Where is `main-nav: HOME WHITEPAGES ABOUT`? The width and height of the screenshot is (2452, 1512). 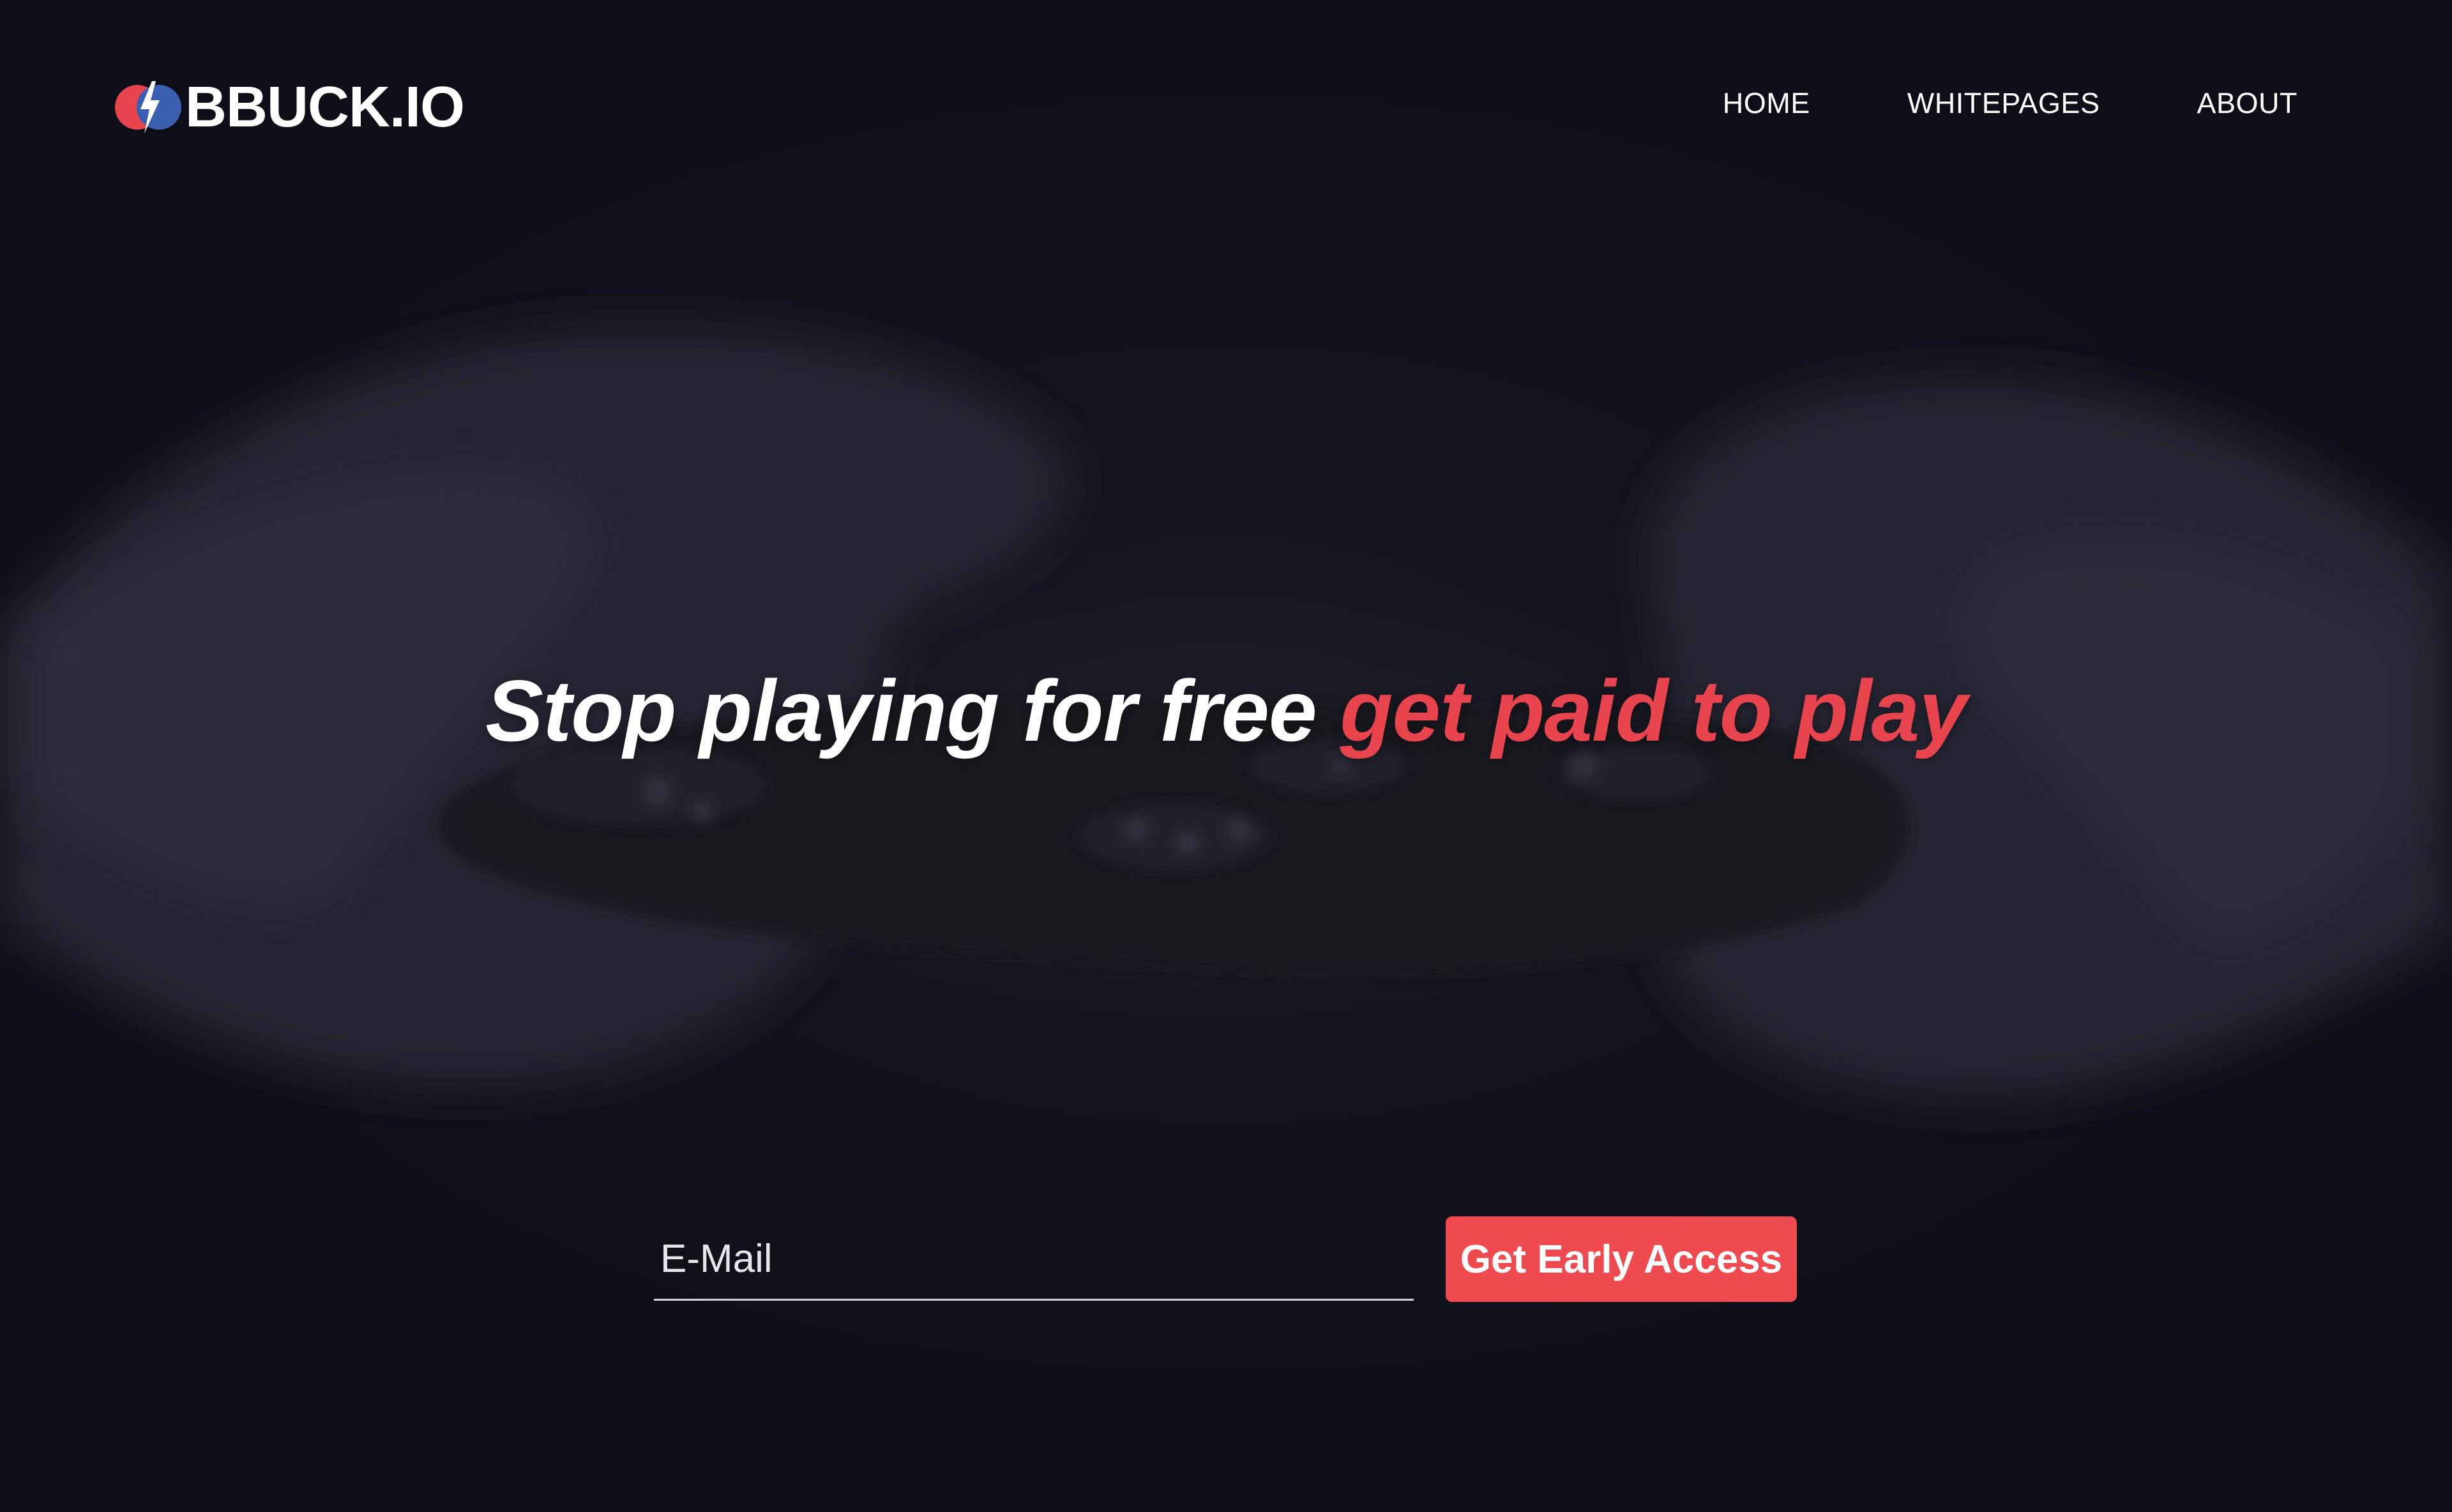 main-nav: HOME WHITEPAGES ABOUT is located at coordinates (1962, 103).